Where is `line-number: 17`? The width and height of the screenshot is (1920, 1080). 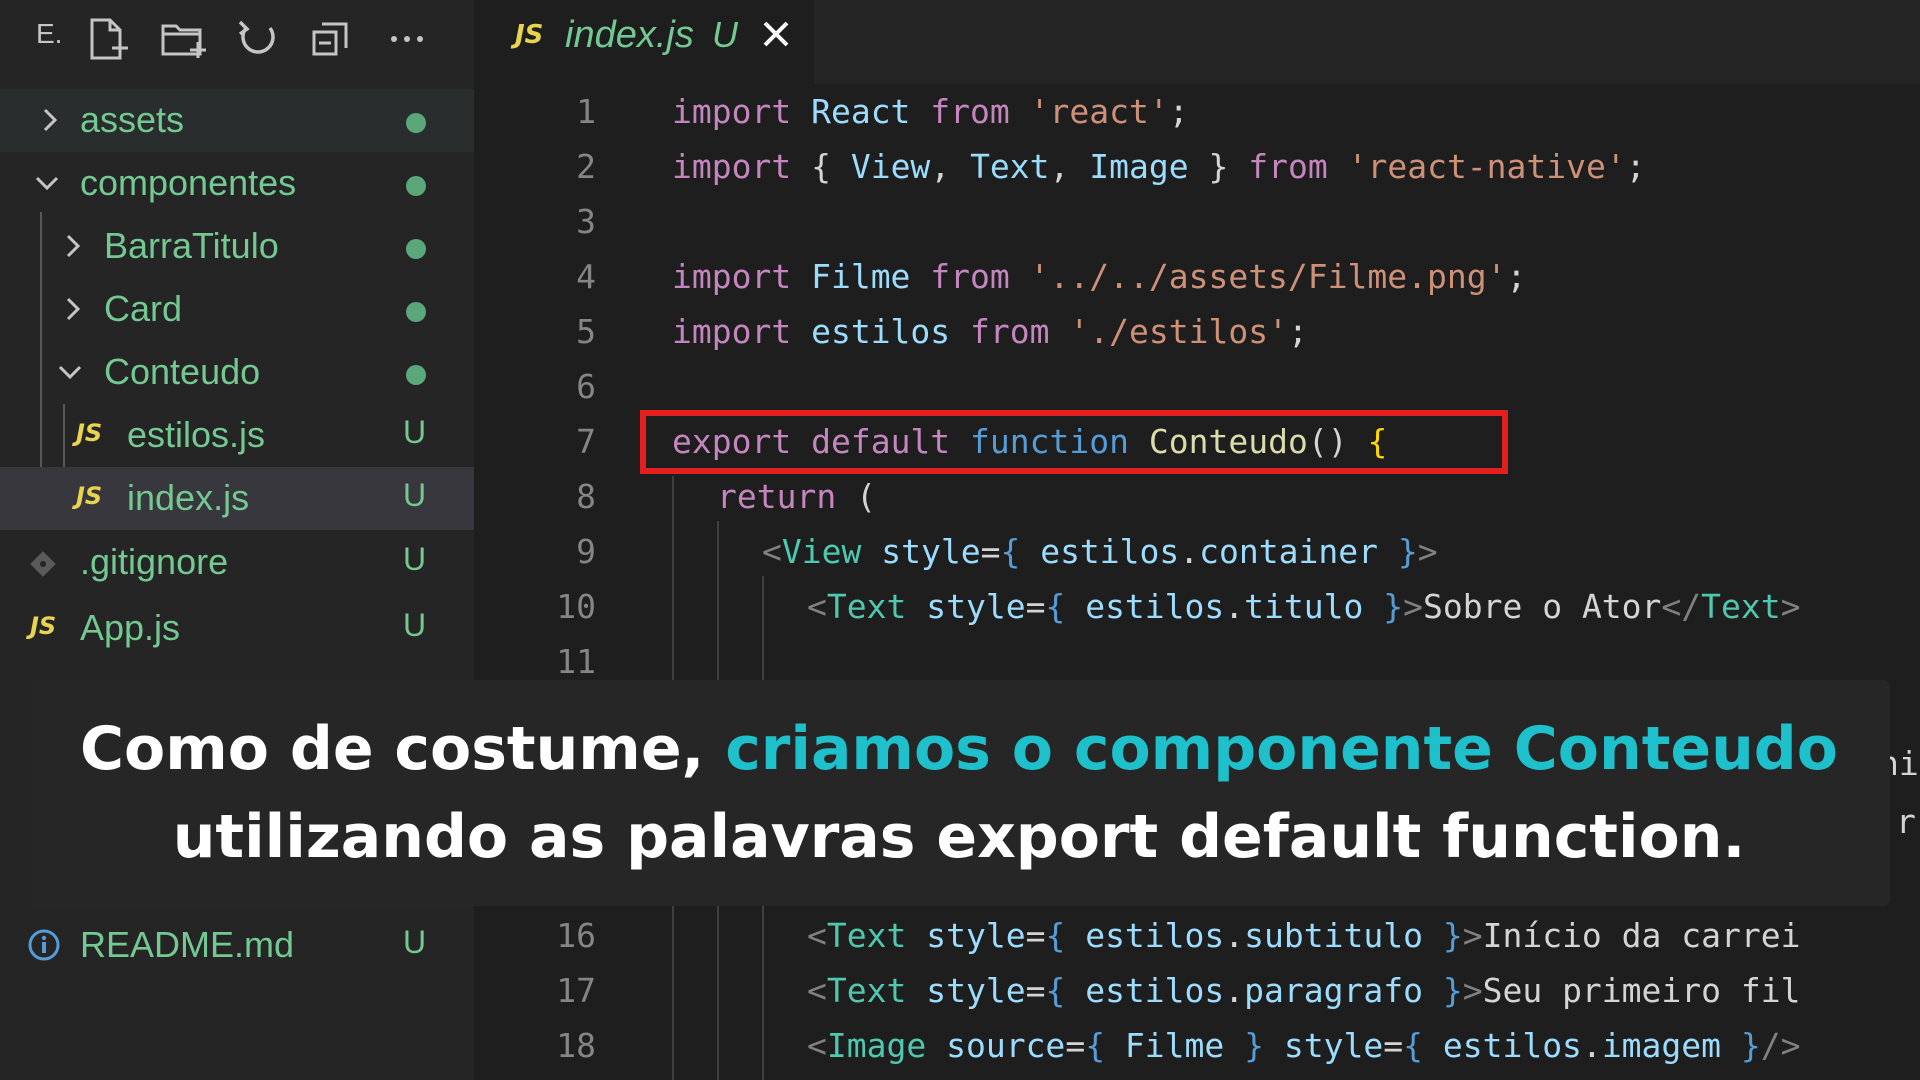 line-number: 17 is located at coordinates (576, 990).